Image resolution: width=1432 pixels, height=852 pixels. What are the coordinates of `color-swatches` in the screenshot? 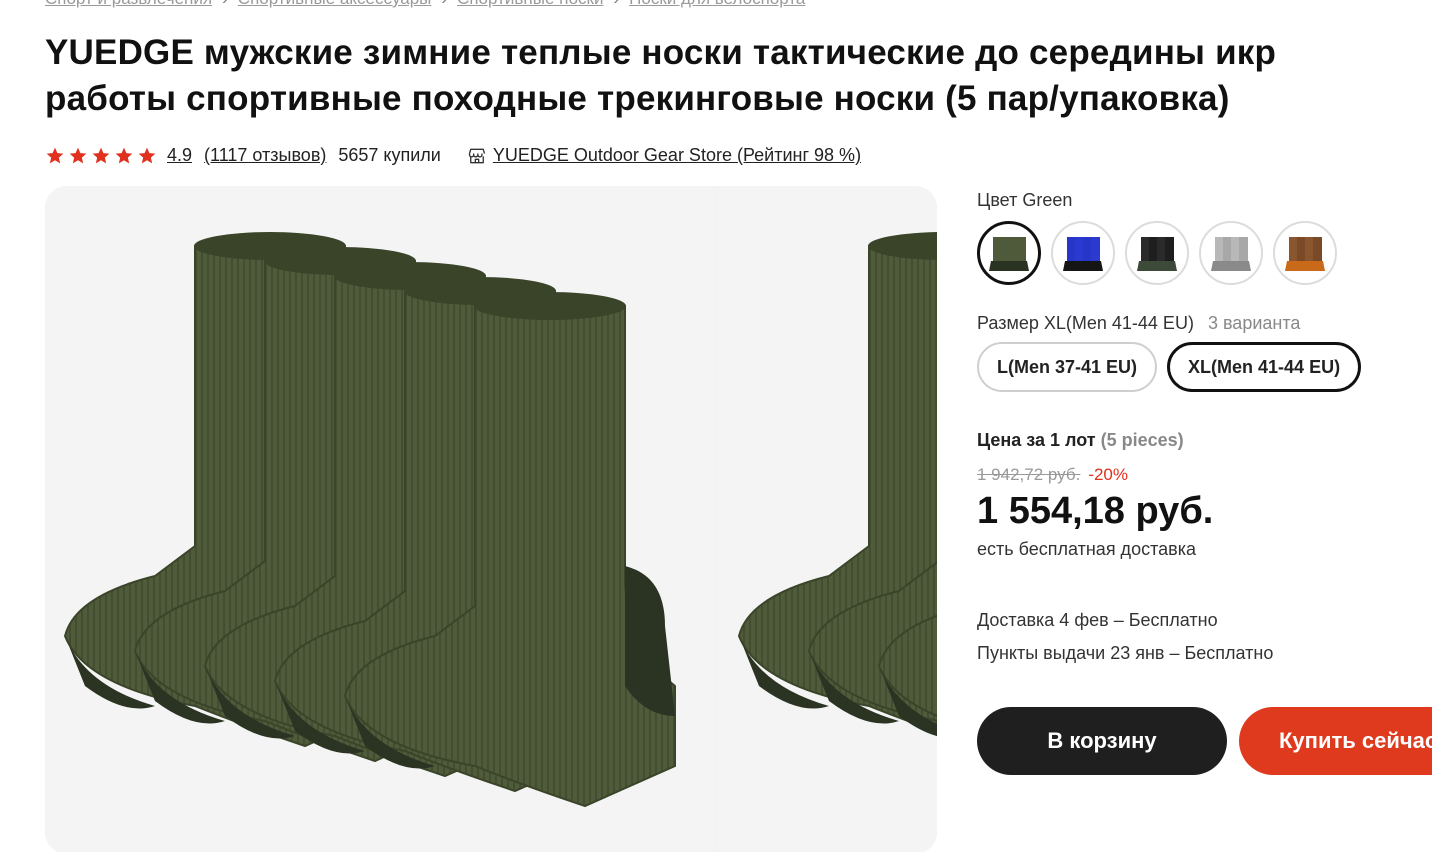 It's located at (1204, 253).